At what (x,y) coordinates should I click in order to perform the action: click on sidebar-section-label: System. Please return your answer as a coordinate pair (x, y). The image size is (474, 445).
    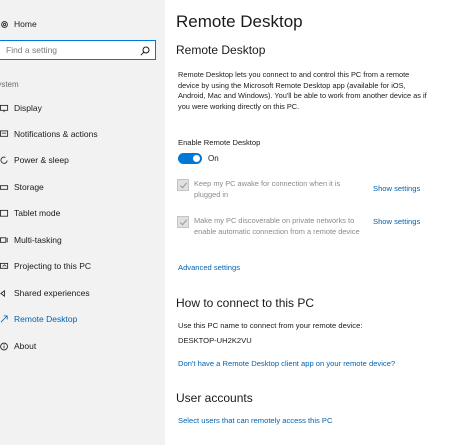
    Looking at the image, I should click on (9, 84).